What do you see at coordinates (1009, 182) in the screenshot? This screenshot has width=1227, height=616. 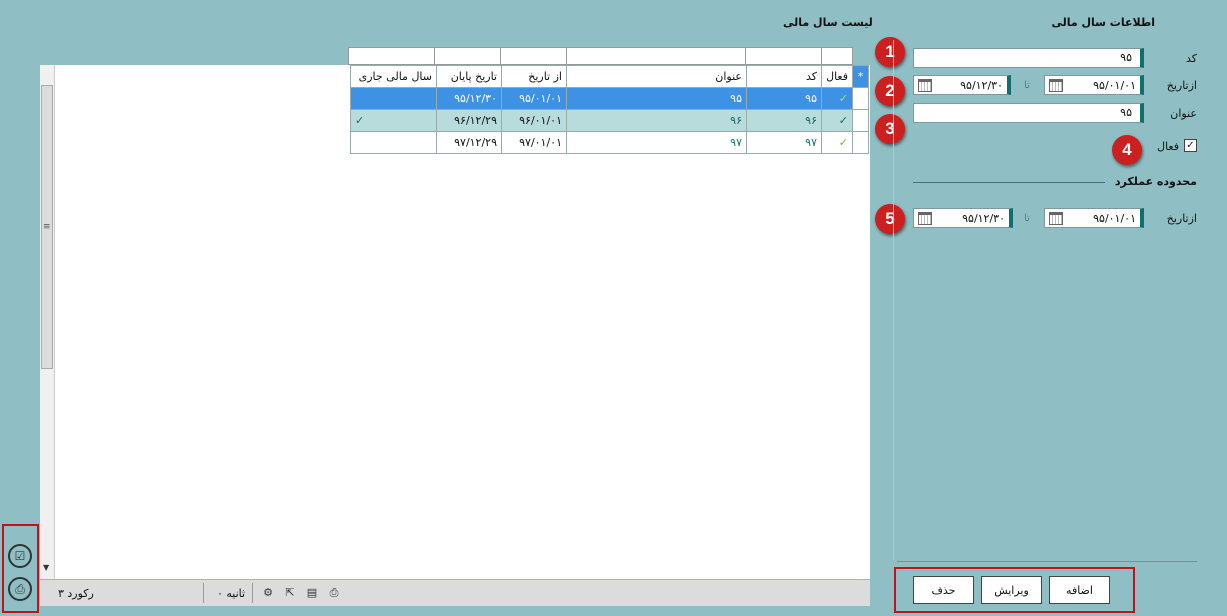 I see `scope-divider` at bounding box center [1009, 182].